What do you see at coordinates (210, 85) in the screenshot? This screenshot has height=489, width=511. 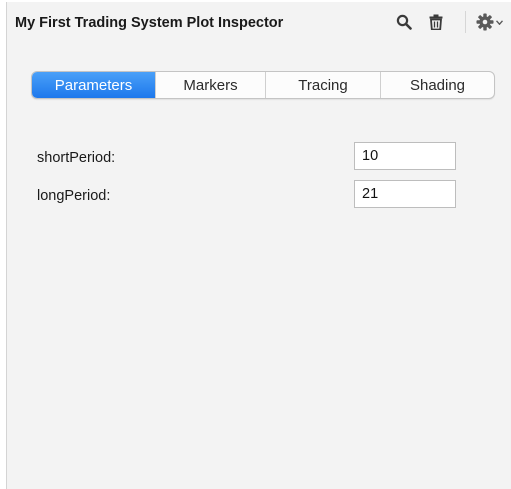 I see `tab-markers: Markers` at bounding box center [210, 85].